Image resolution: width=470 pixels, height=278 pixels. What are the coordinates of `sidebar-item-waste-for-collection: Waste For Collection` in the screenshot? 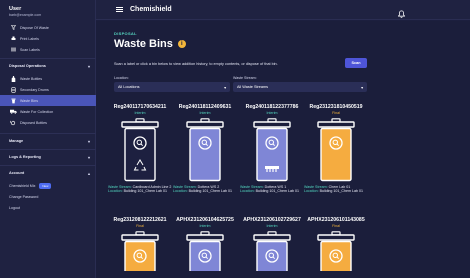 It's located at (48, 111).